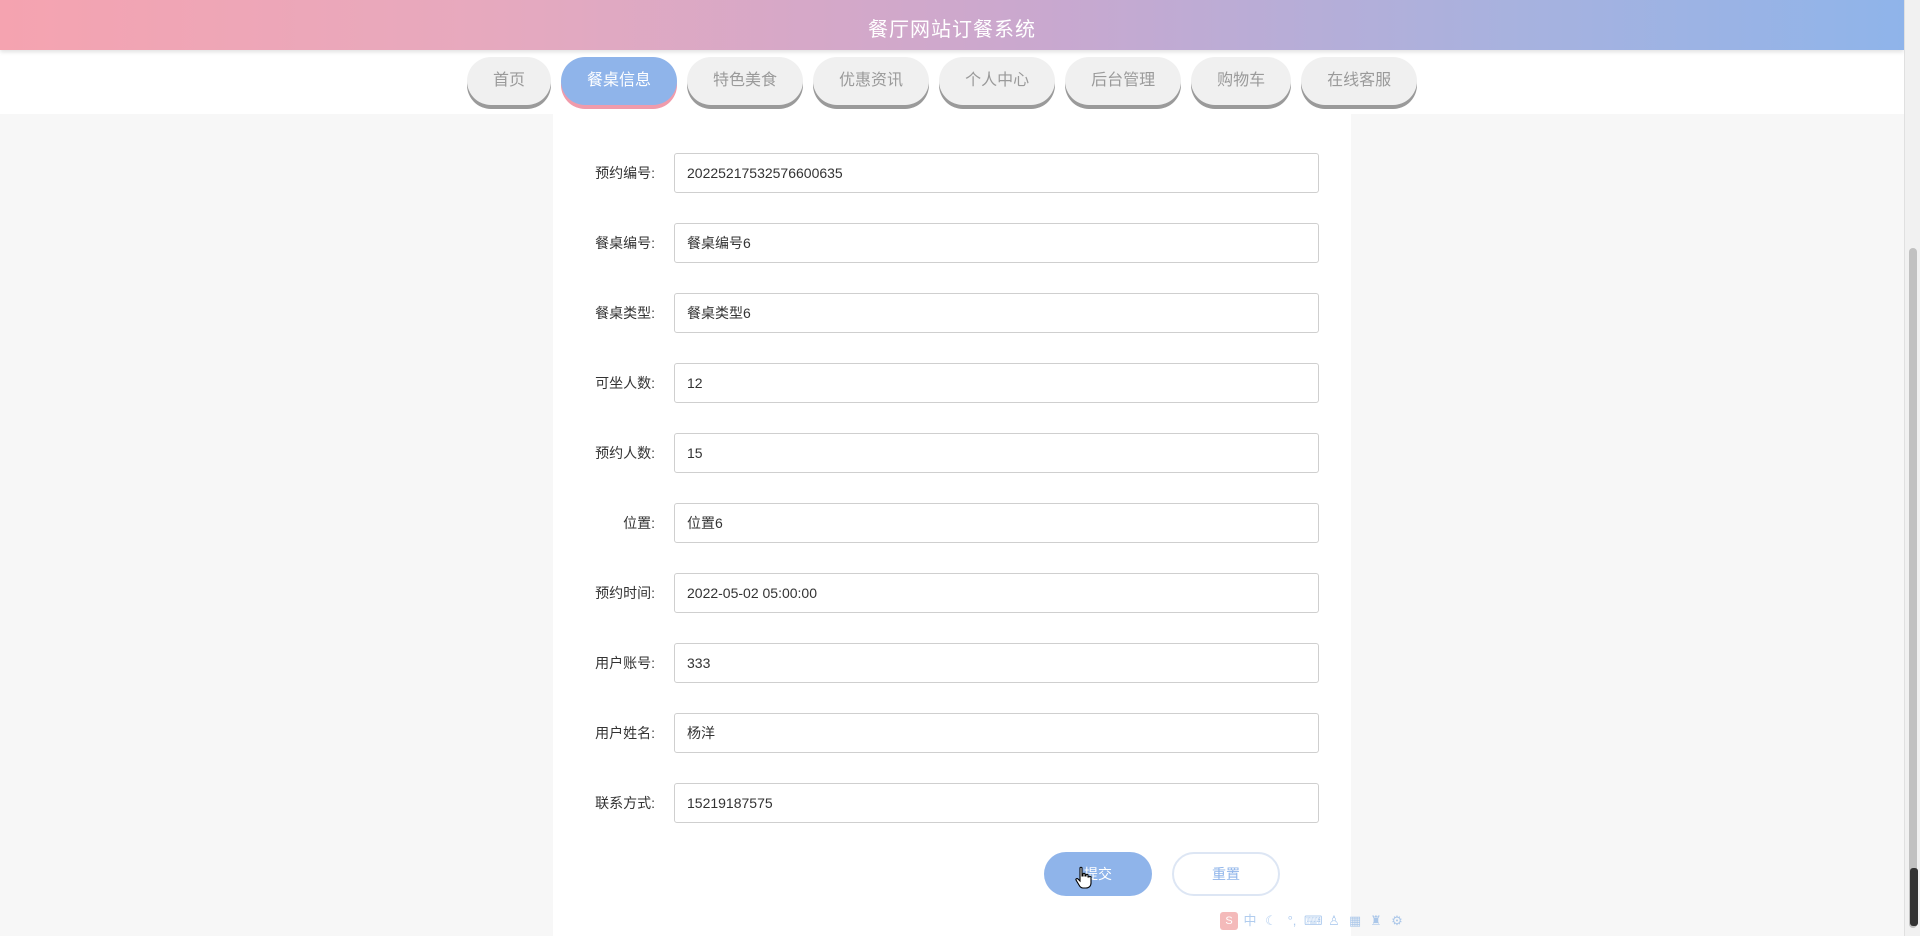  What do you see at coordinates (1229, 921) in the screenshot?
I see `ime-logo-icon: S` at bounding box center [1229, 921].